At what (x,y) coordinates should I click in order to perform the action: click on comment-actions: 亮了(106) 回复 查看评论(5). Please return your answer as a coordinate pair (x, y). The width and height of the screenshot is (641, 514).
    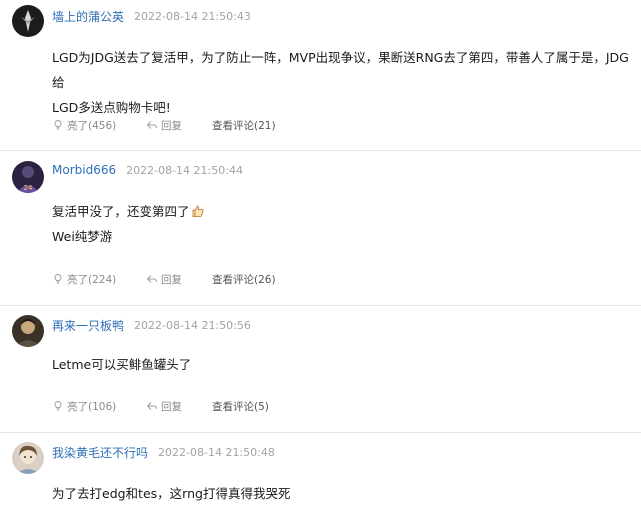
    Looking at the image, I should click on (160, 406).